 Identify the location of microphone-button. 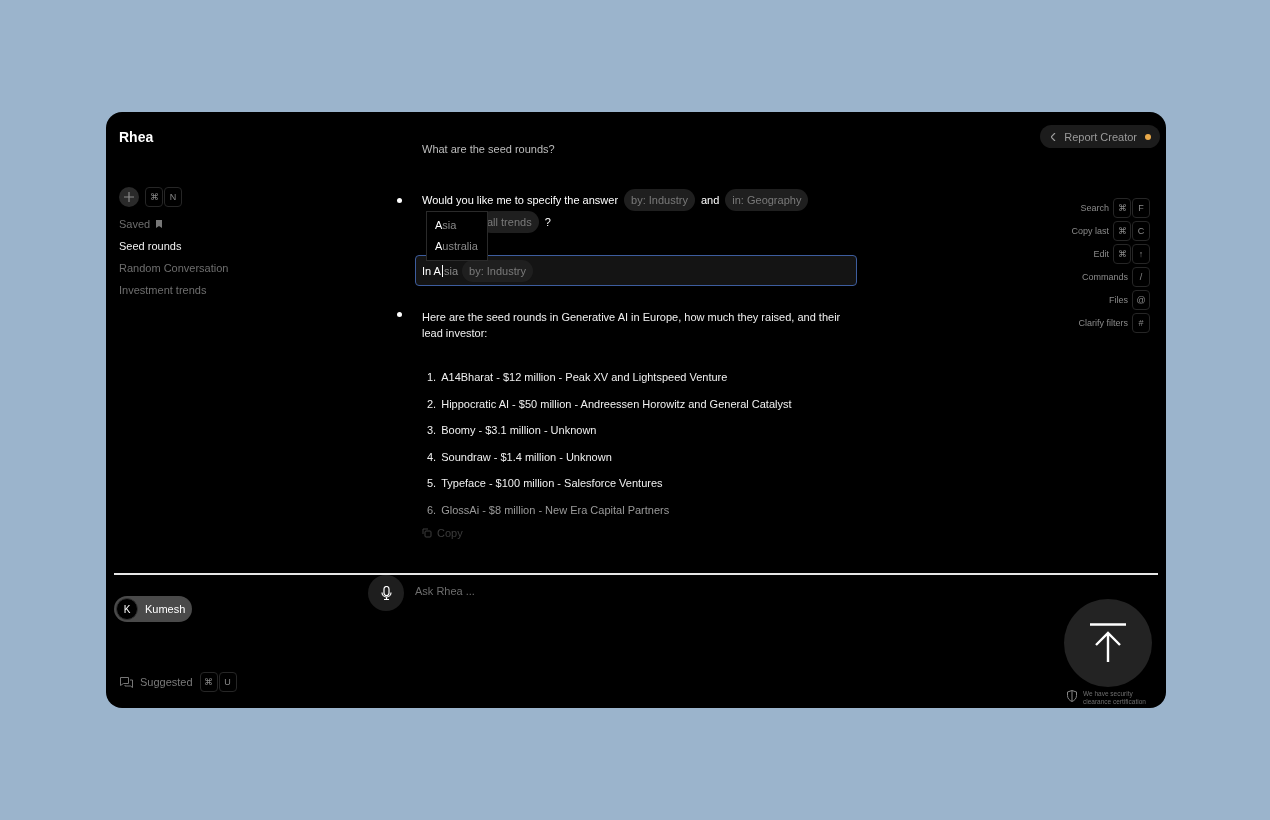
(386, 593).